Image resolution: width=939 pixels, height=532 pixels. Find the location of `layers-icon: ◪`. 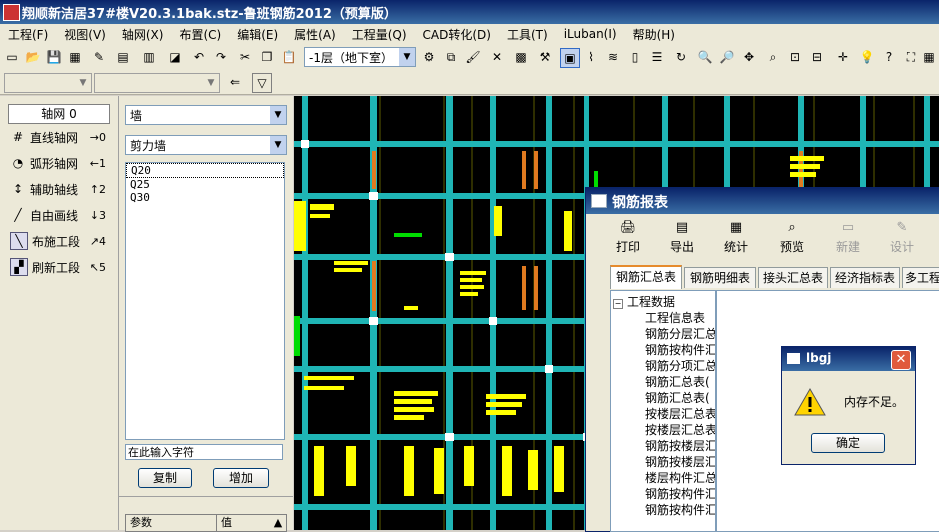

layers-icon: ◪ is located at coordinates (175, 57).